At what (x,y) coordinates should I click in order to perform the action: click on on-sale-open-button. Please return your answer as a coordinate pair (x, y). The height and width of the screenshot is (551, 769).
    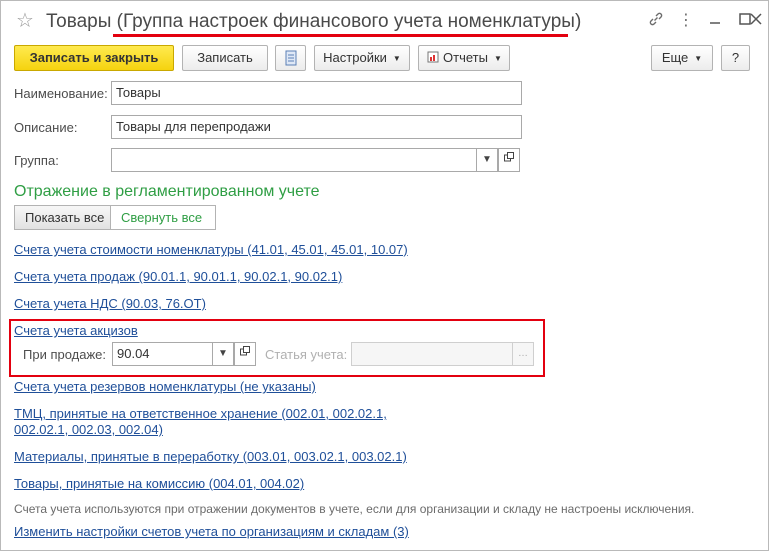
    Looking at the image, I should click on (245, 354).